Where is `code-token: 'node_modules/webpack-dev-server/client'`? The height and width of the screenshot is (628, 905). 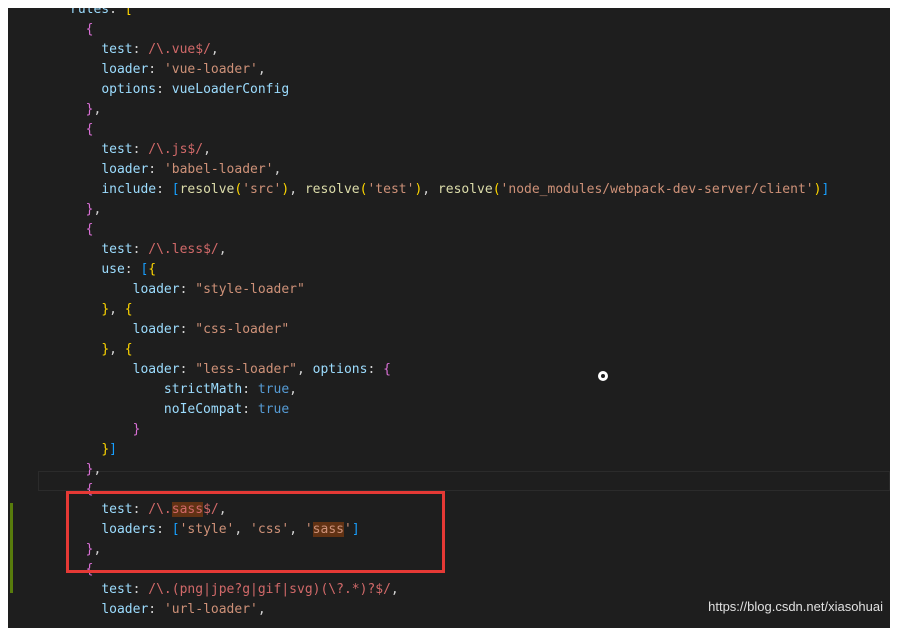 code-token: 'node_modules/webpack-dev-server/client' is located at coordinates (657, 189).